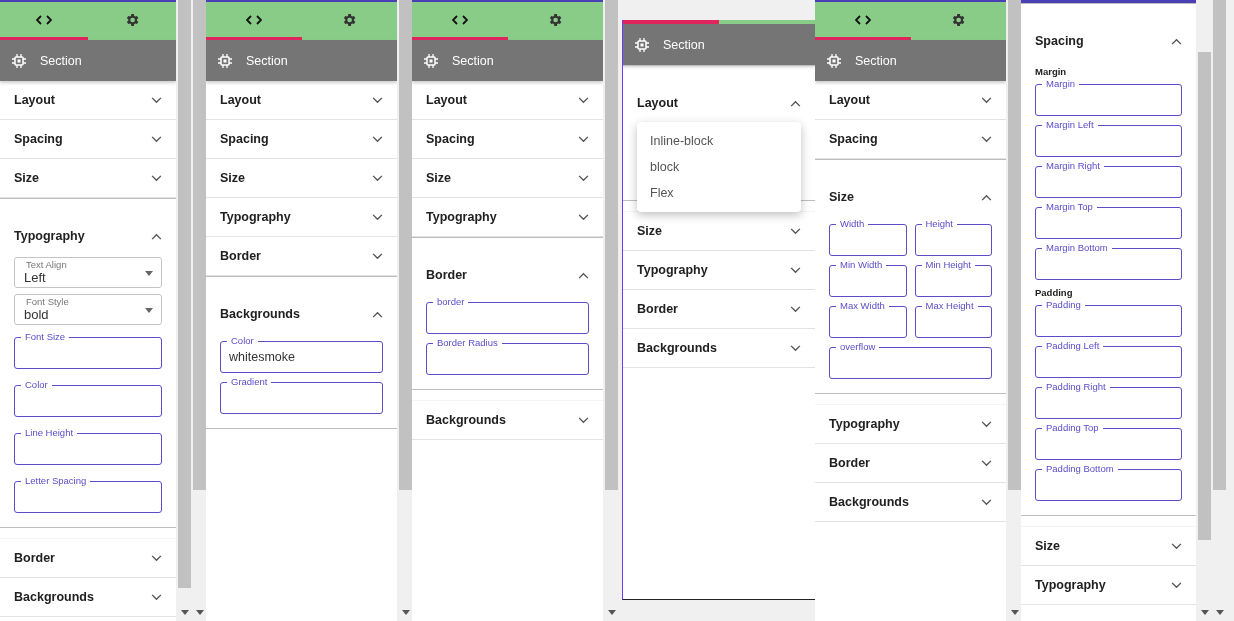 This screenshot has width=1234, height=621. What do you see at coordinates (56, 481) in the screenshot?
I see `field-label: Letter Spacing` at bounding box center [56, 481].